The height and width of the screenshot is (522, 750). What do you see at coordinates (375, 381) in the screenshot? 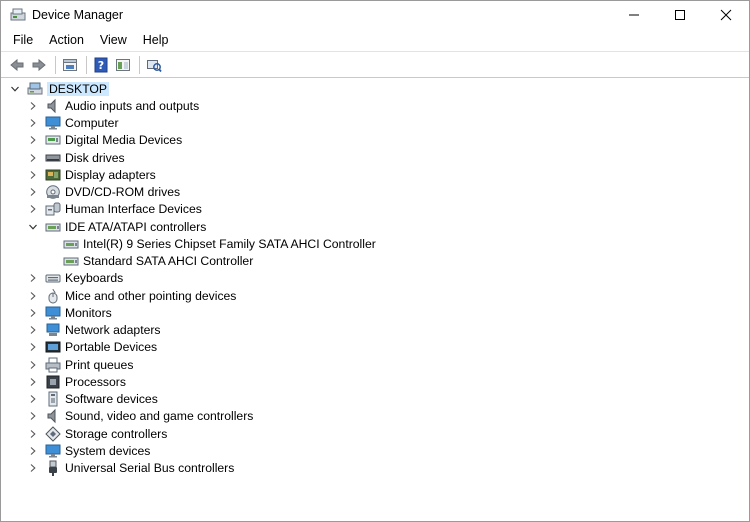
I see `tree-item-processors: Processors` at bounding box center [375, 381].